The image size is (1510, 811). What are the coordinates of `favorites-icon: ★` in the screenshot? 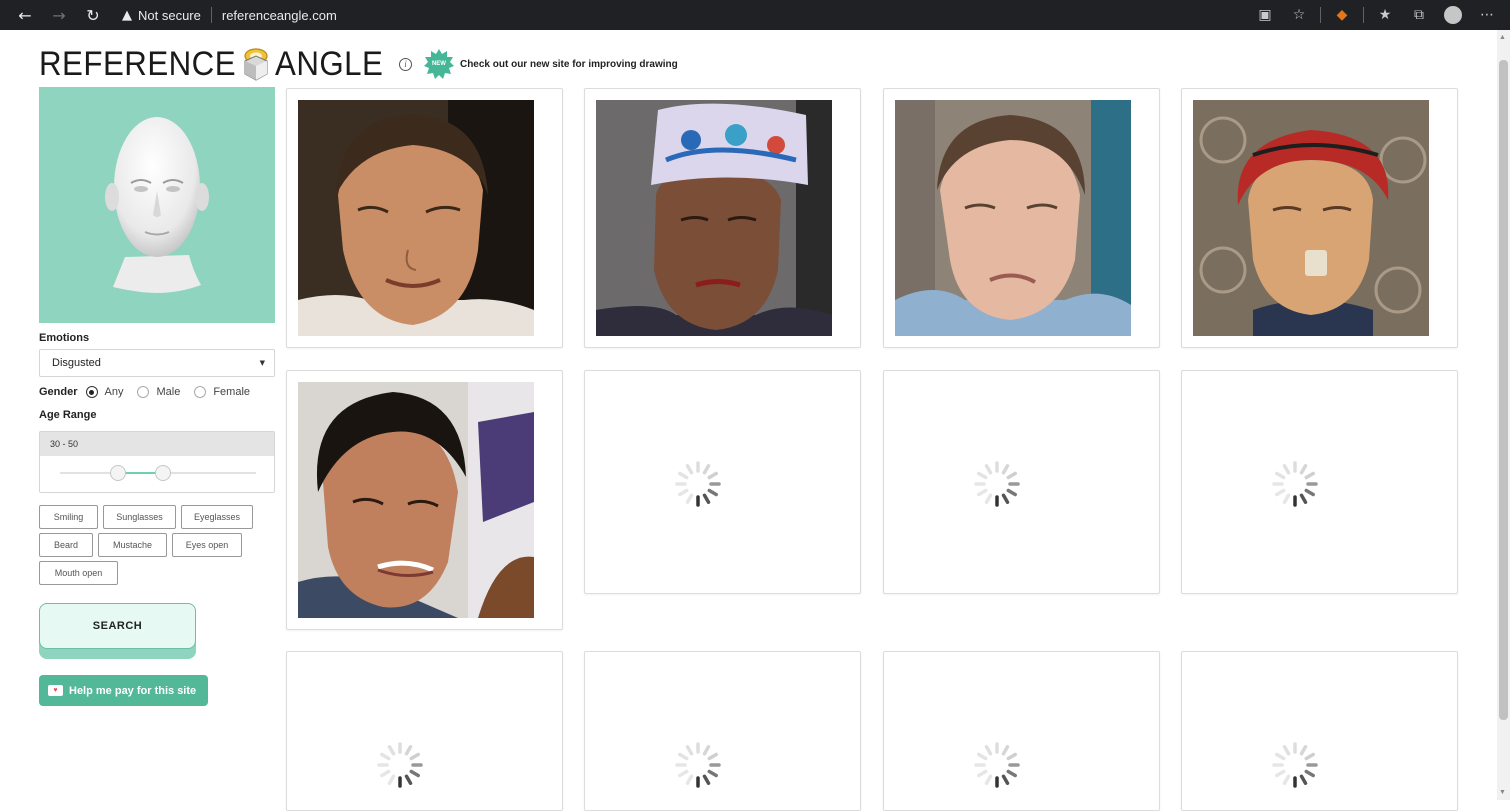 It's located at (1385, 15).